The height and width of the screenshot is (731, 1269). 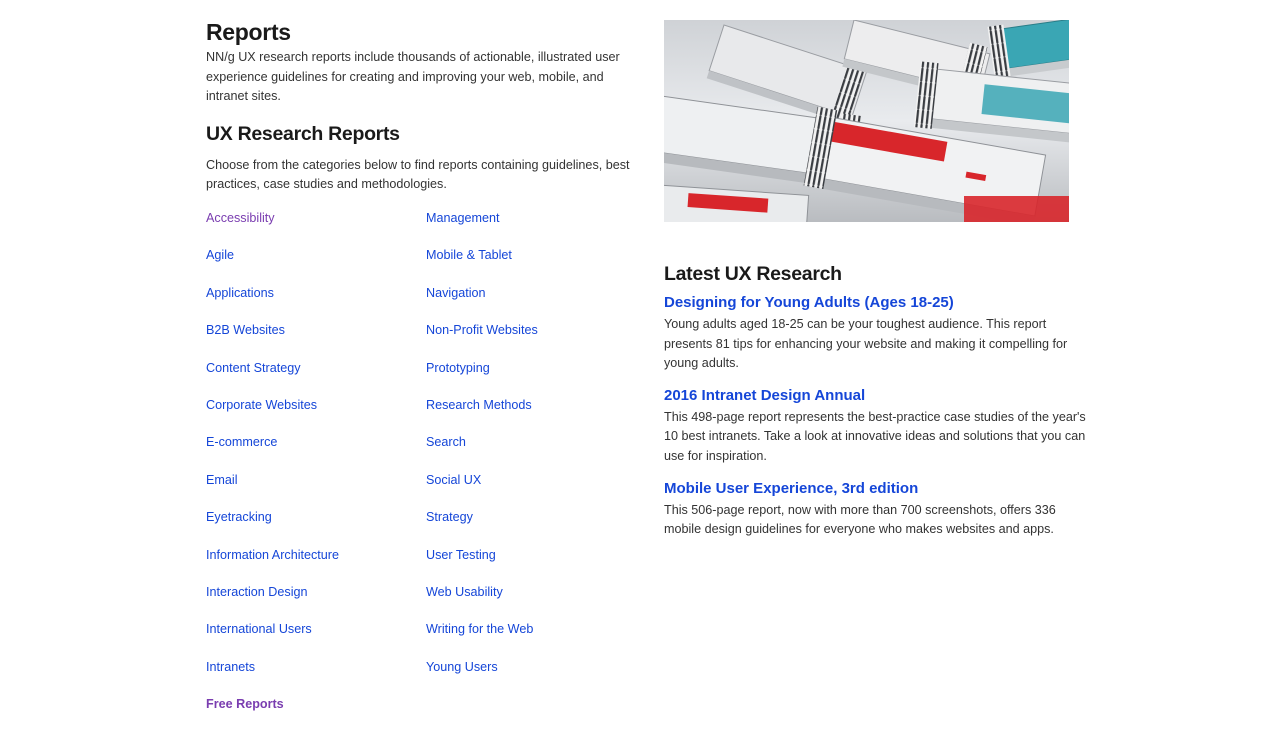 What do you see at coordinates (531, 675) in the screenshot?
I see `category-link-young-users: Young Users` at bounding box center [531, 675].